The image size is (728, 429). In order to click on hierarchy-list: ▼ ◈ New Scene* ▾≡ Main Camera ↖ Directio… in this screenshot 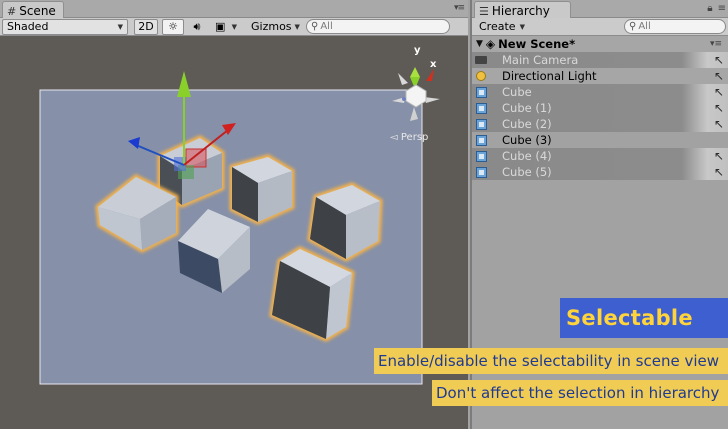, I will do `click(600, 108)`.